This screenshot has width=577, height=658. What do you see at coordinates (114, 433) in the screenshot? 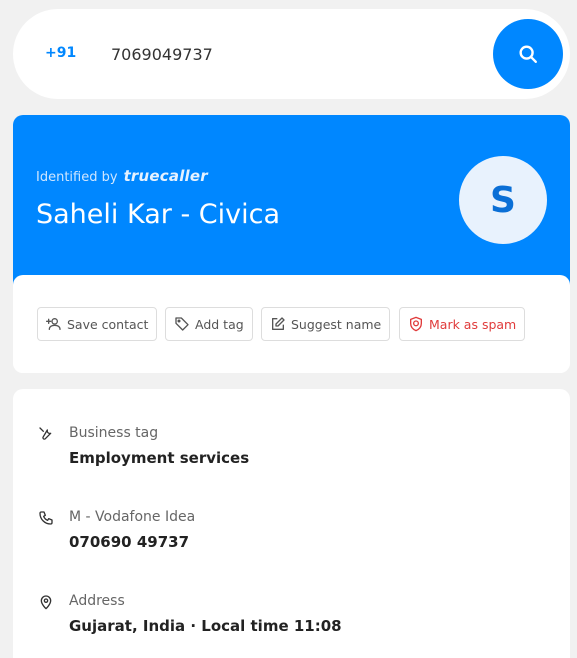
I see `detail-label: Business tag` at bounding box center [114, 433].